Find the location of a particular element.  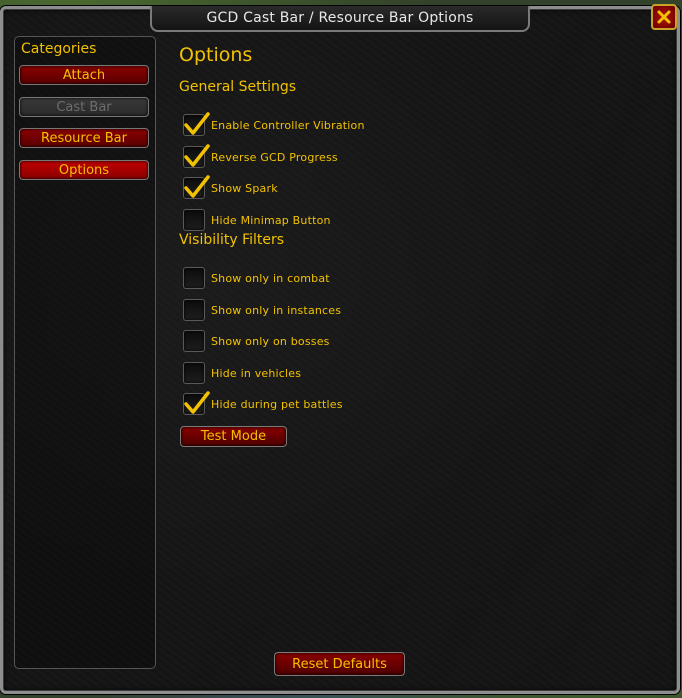

checkbox-label: Enable Controller Vibration is located at coordinates (288, 125).